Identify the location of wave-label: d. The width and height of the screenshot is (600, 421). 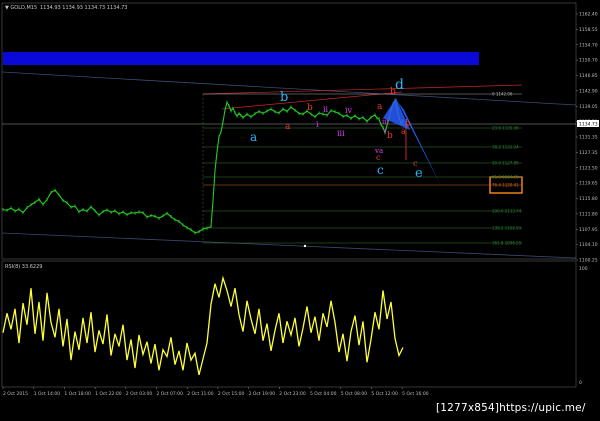
(399, 85).